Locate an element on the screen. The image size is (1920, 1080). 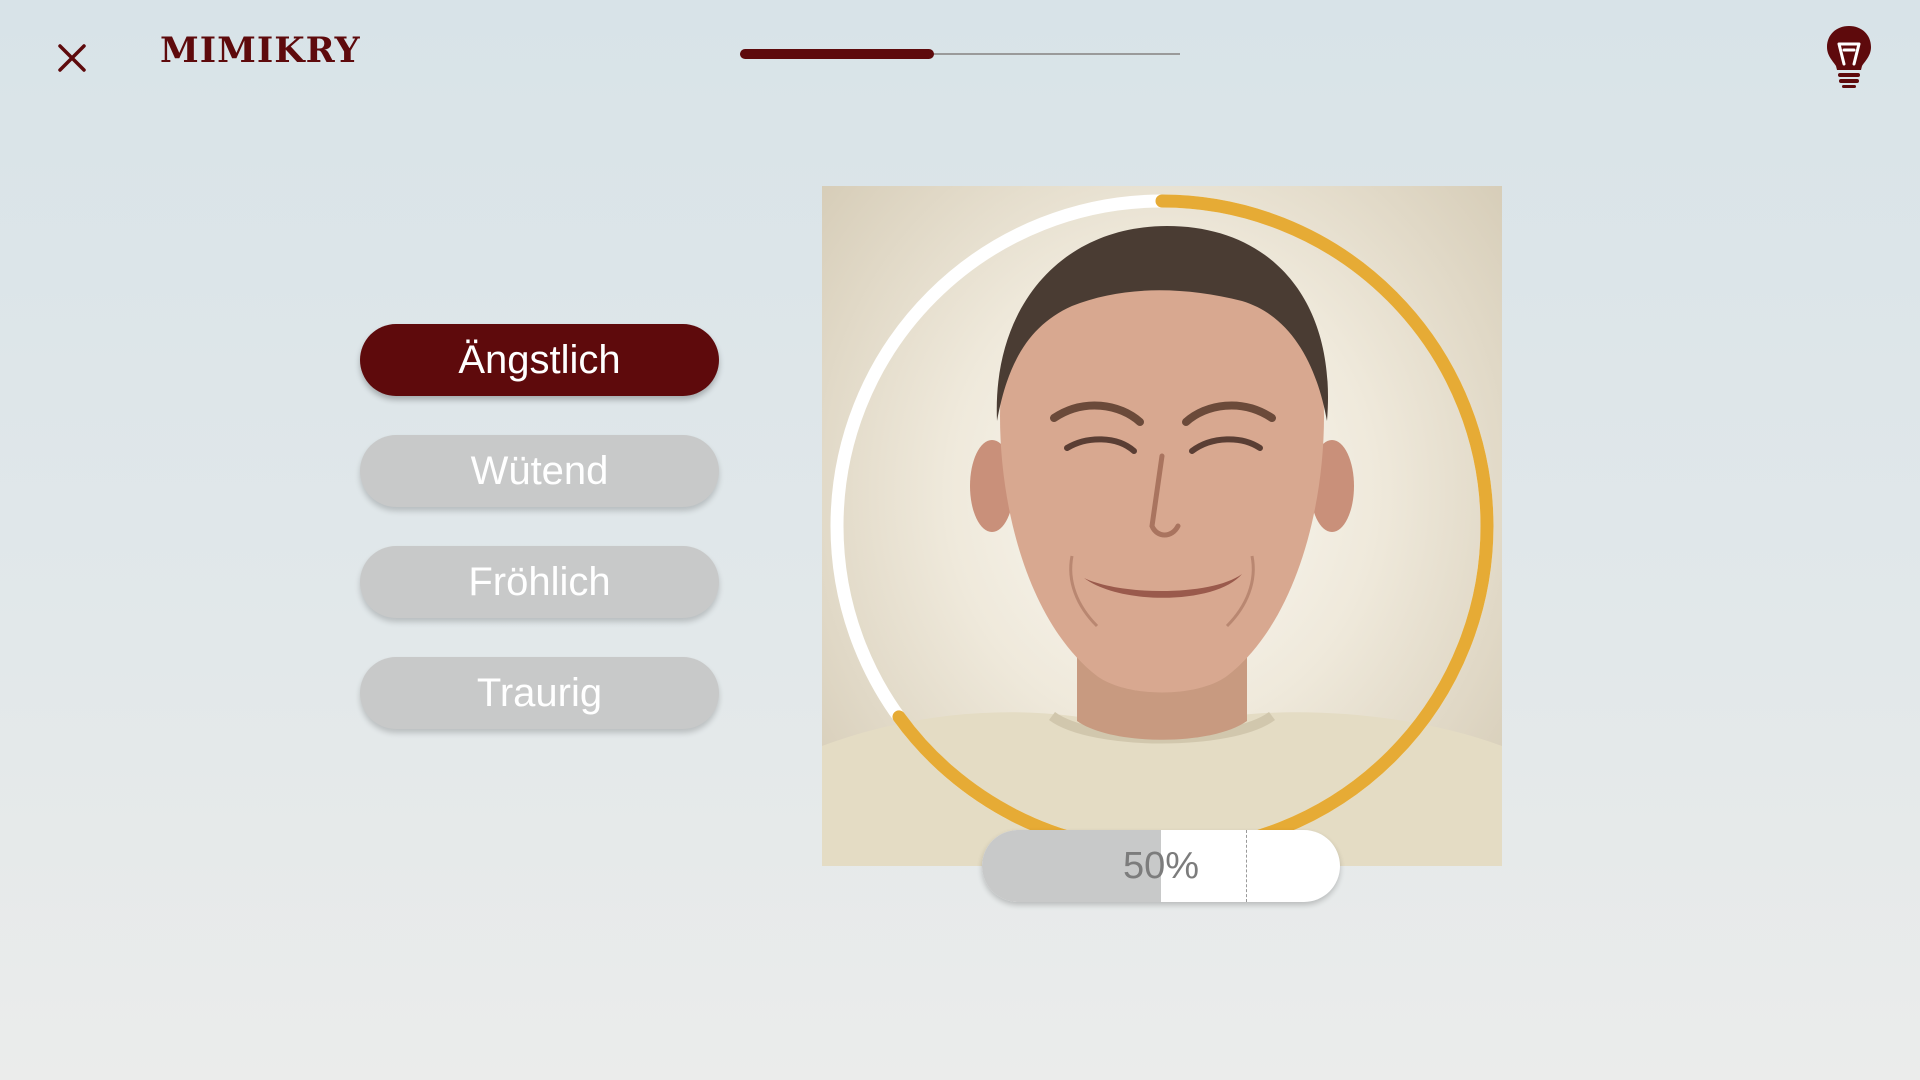
hint-button is located at coordinates (1849, 56).